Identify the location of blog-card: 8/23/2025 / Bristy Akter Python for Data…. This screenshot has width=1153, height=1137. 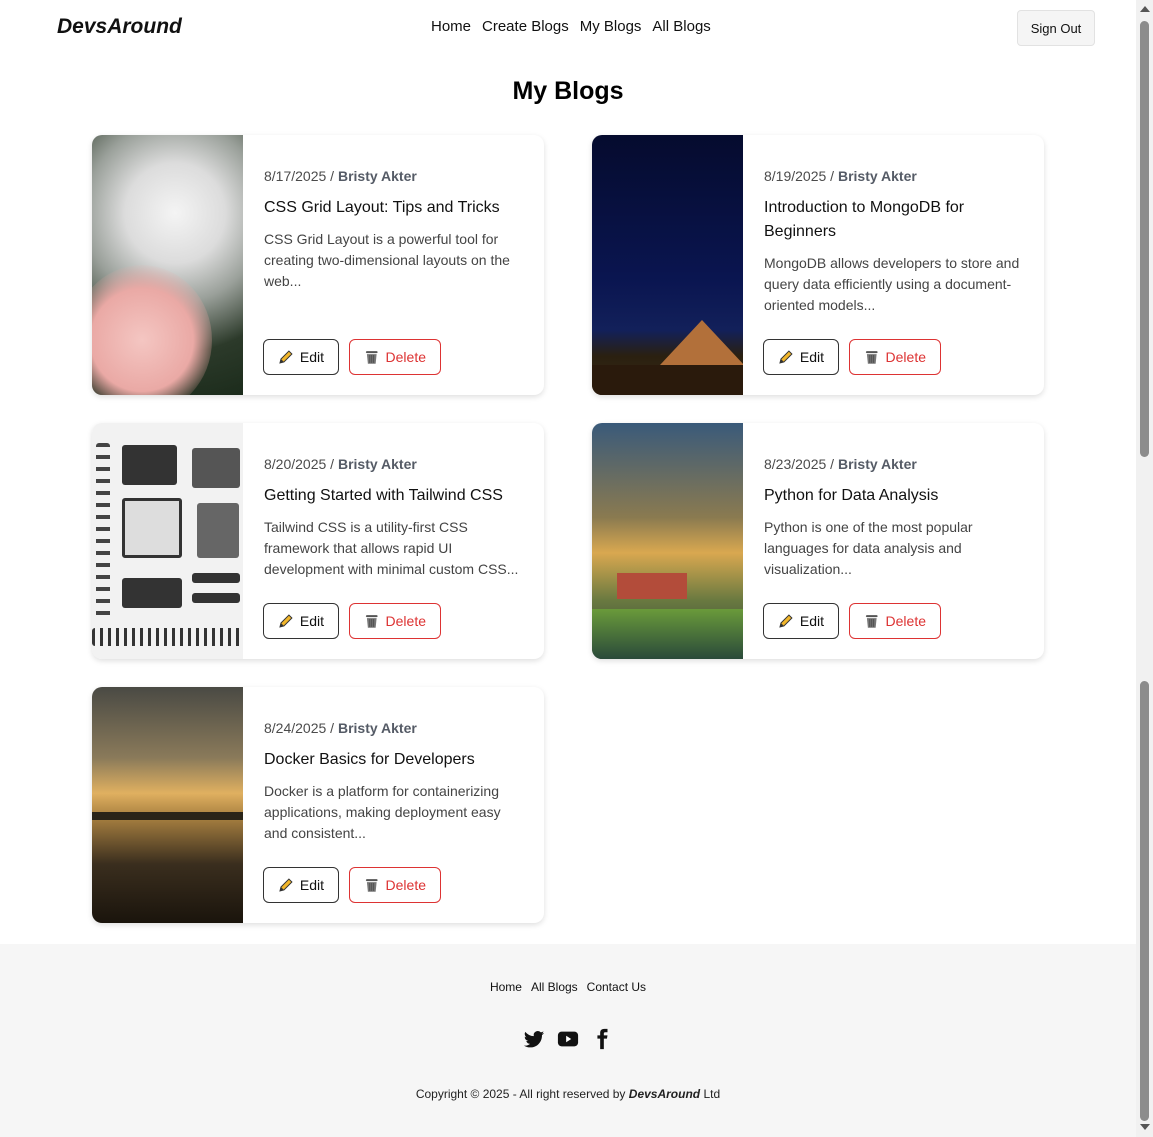
(818, 541).